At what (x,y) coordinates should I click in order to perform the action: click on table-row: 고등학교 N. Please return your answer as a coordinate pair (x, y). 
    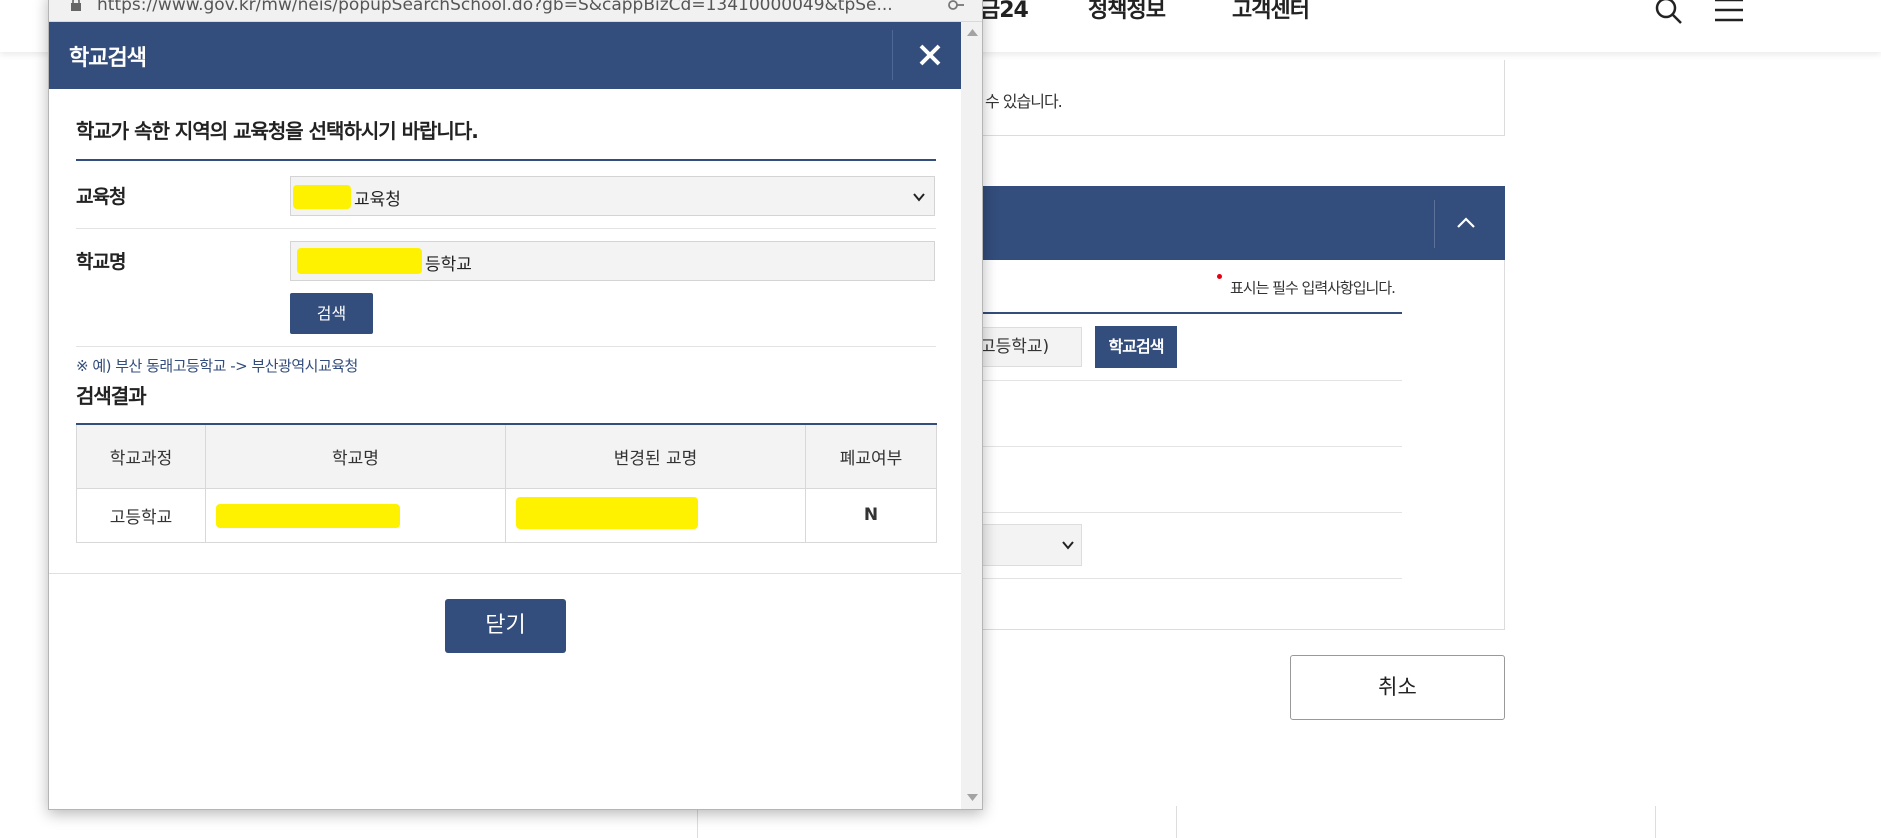
    Looking at the image, I should click on (506, 515).